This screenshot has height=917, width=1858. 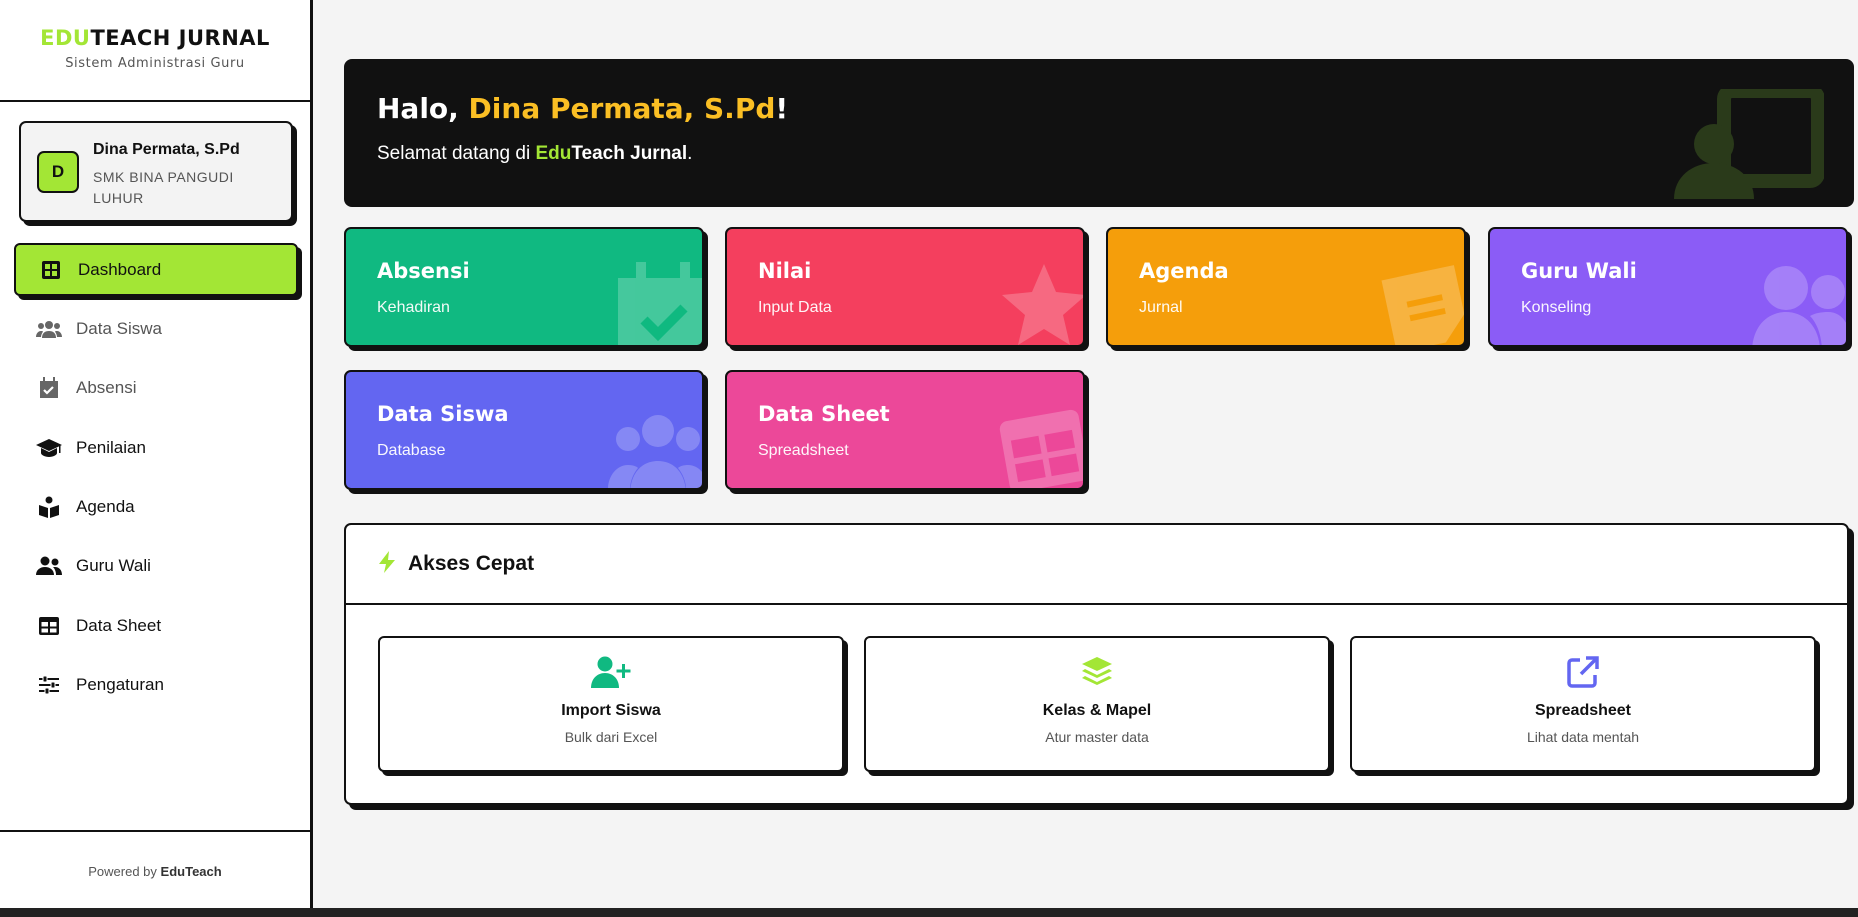 I want to click on chalkboard-teacher-icon, so click(x=1749, y=144).